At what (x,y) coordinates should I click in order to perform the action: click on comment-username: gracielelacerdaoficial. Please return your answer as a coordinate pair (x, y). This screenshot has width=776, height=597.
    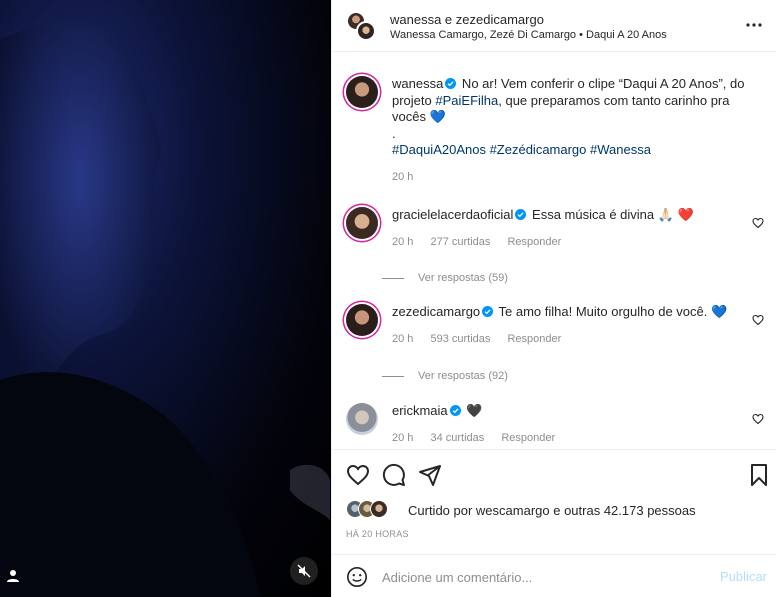
    Looking at the image, I should click on (452, 214).